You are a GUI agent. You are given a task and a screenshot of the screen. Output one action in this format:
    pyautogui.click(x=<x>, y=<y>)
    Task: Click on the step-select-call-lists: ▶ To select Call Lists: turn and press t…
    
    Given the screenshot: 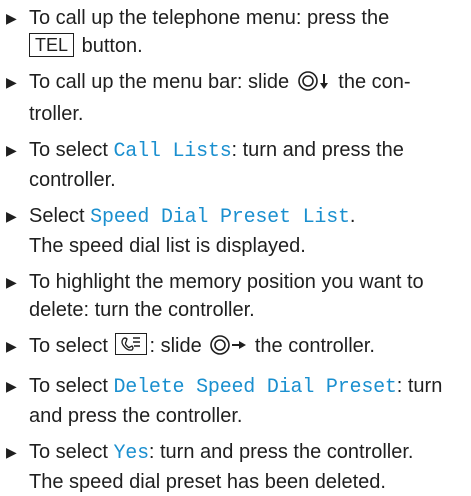 What is the action you would take?
    pyautogui.click(x=234, y=165)
    